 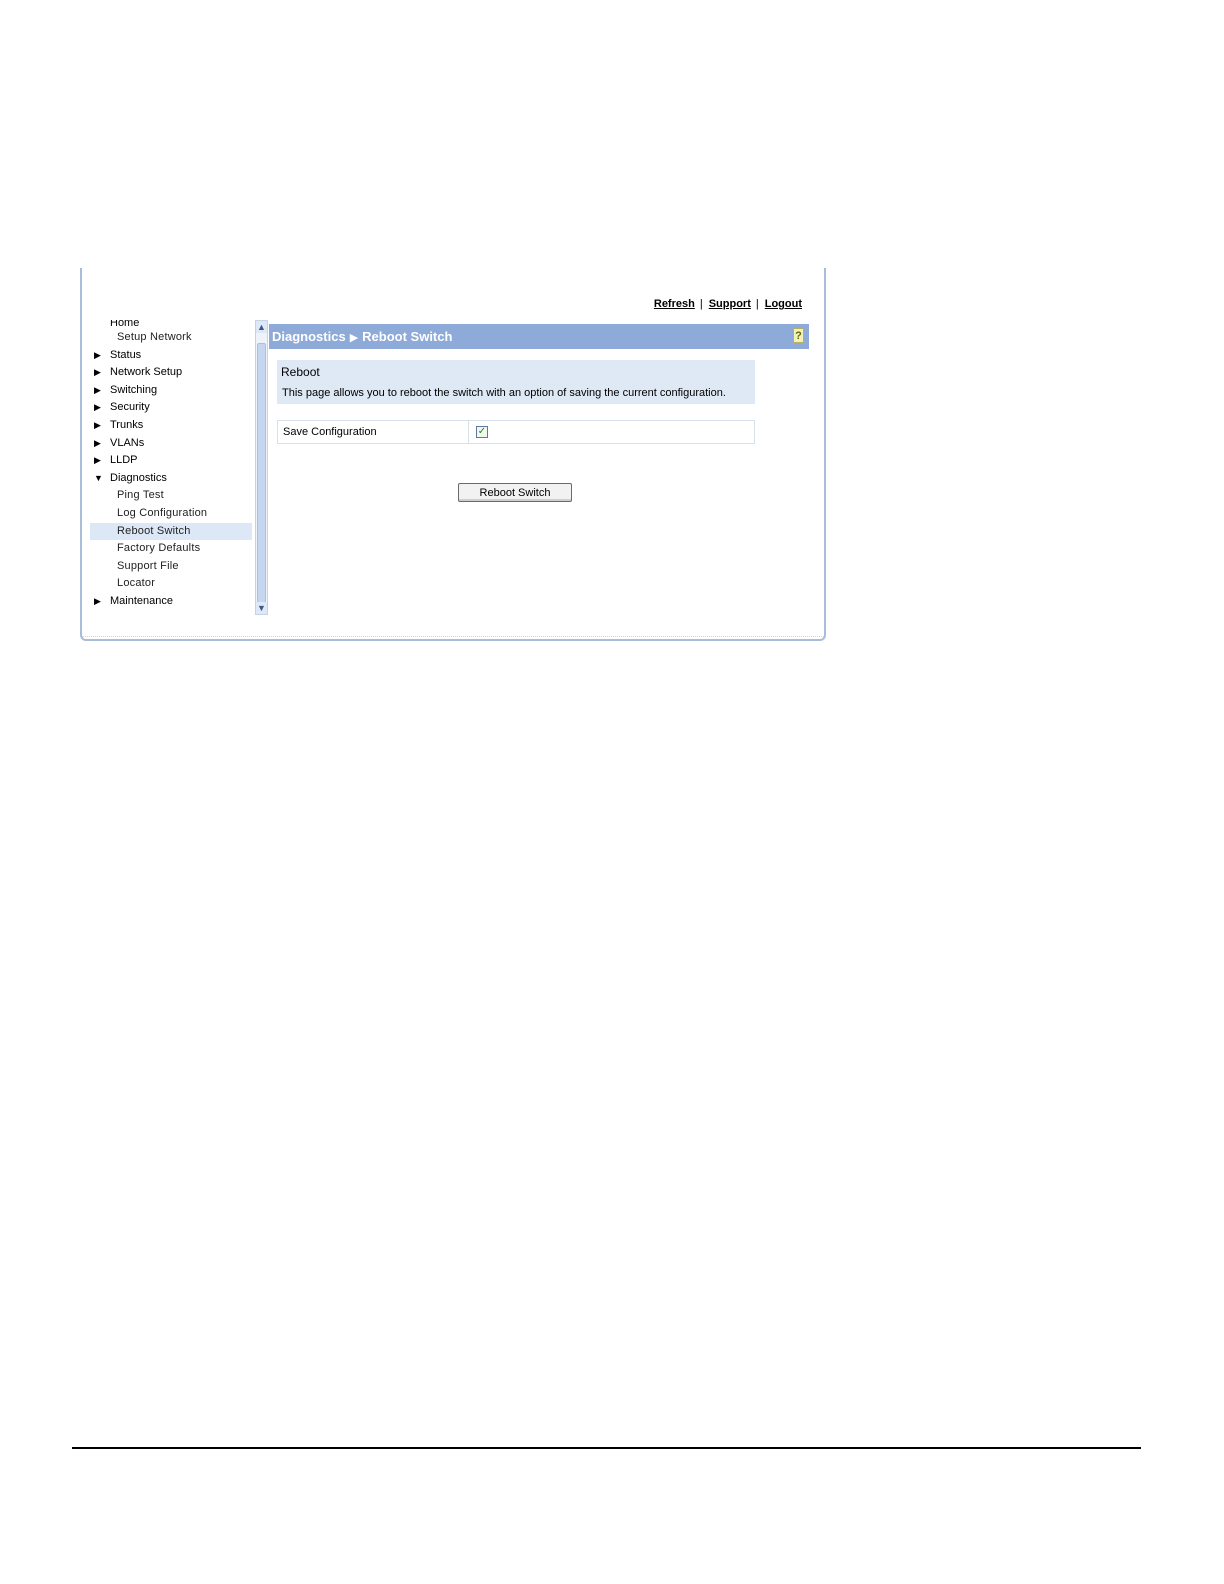 What do you see at coordinates (154, 337) in the screenshot?
I see `sidebar-item-label: Setup Network` at bounding box center [154, 337].